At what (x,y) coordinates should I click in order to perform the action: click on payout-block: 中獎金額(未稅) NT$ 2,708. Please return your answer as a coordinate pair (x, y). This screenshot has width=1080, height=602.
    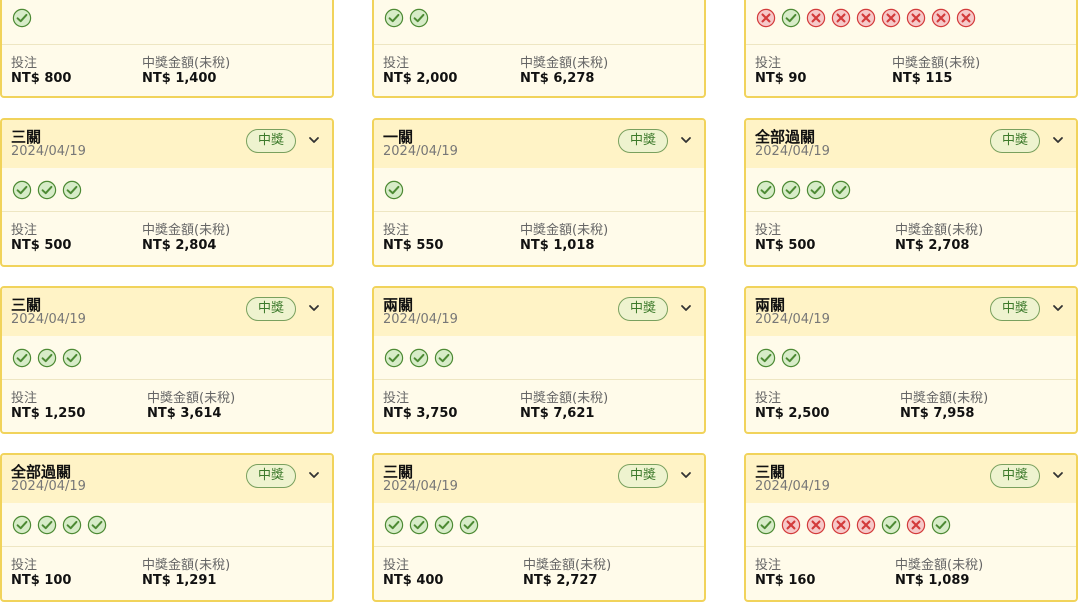
    Looking at the image, I should click on (939, 239).